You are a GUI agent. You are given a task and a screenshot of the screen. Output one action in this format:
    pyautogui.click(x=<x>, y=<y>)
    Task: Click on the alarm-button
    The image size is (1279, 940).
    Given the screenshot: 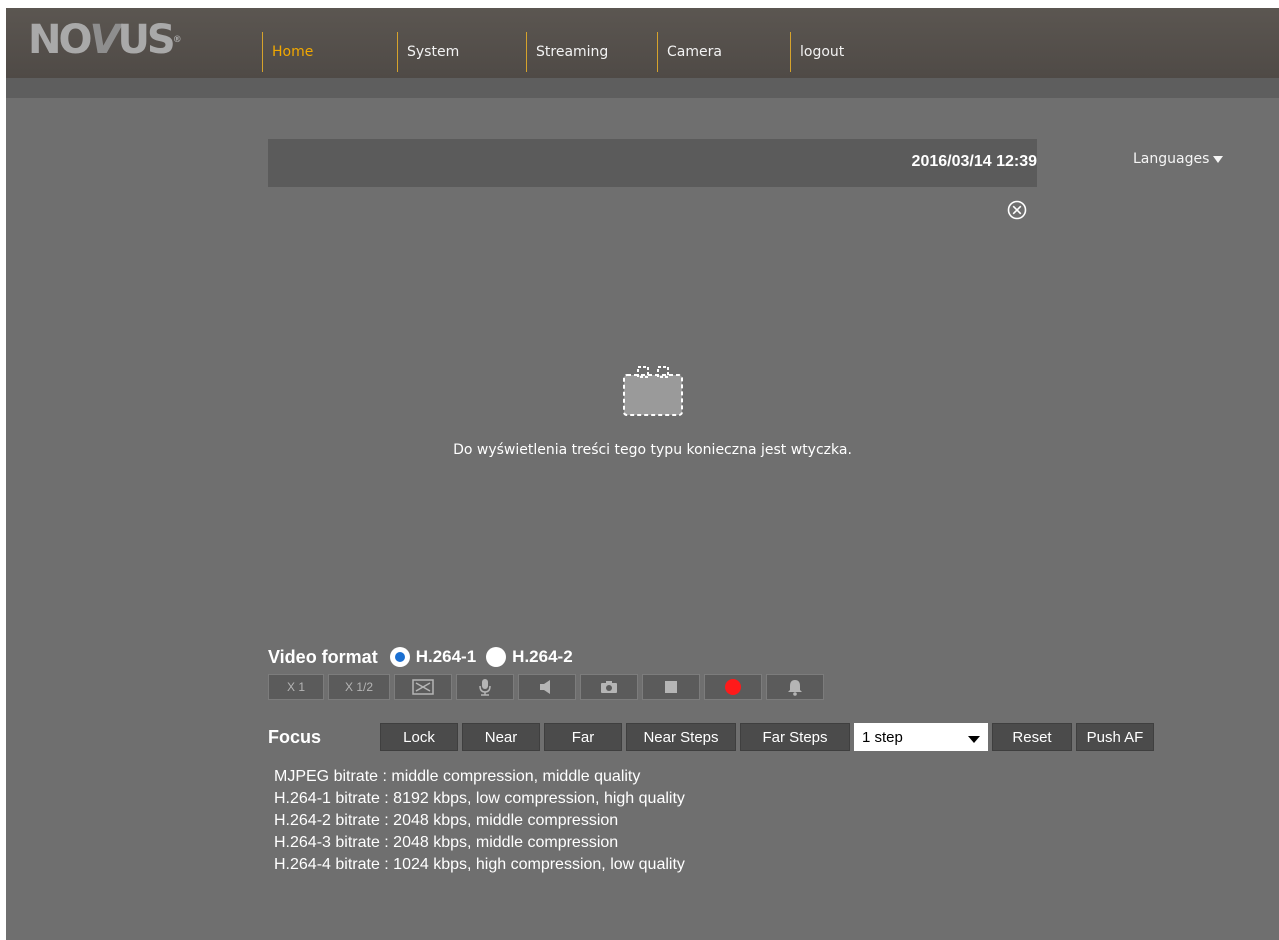 What is the action you would take?
    pyautogui.click(x=795, y=687)
    